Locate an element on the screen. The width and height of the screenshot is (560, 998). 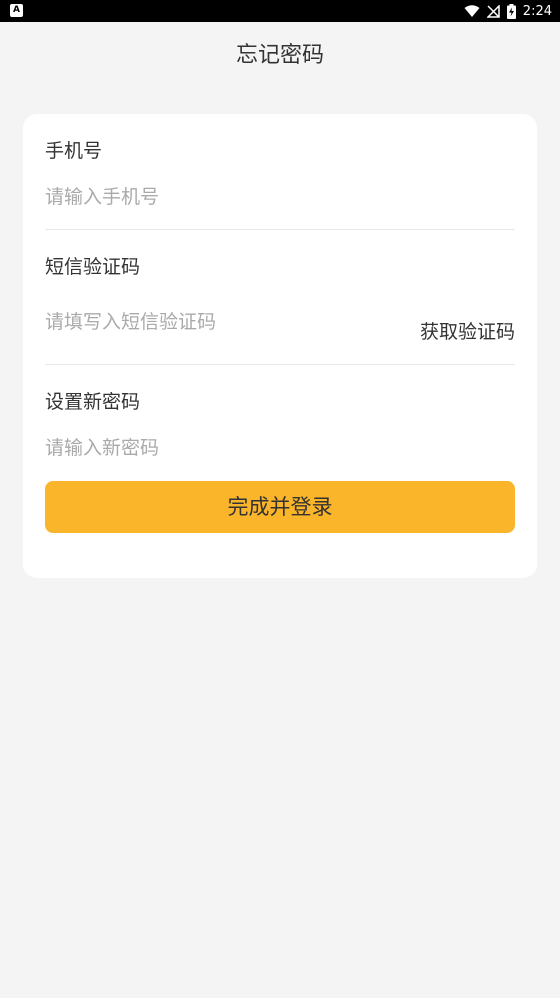
phone-label: 手机号 is located at coordinates (74, 151).